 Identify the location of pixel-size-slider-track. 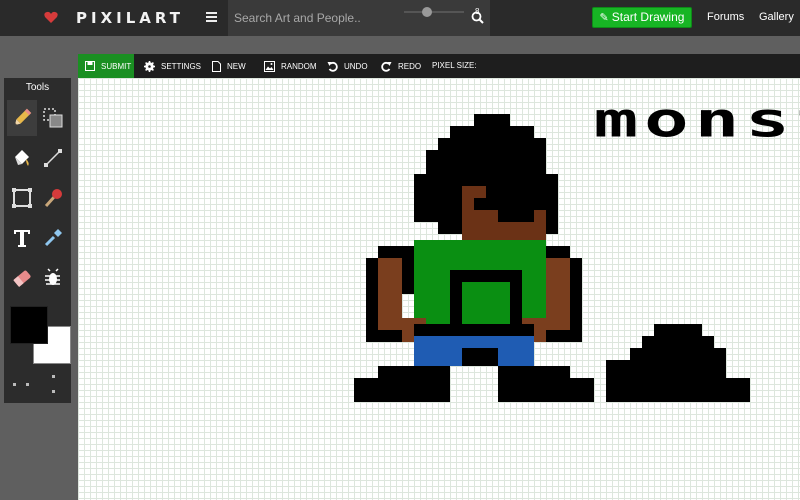
(434, 12).